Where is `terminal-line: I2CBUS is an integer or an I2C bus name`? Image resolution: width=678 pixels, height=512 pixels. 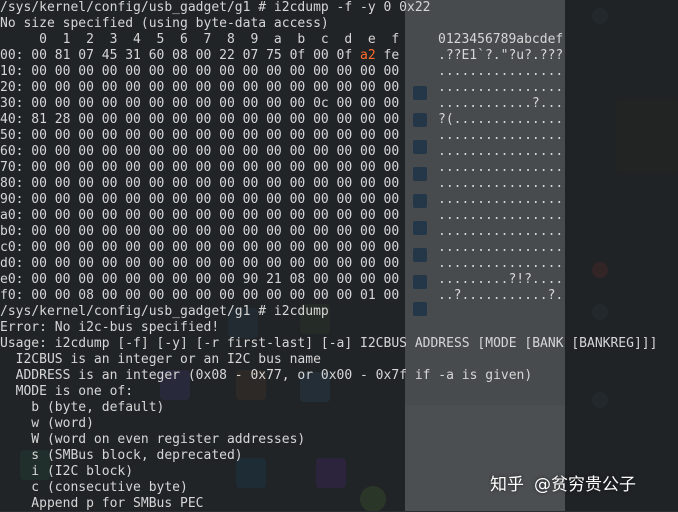
terminal-line: I2CBUS is an integer or an I2C bus name is located at coordinates (160, 359).